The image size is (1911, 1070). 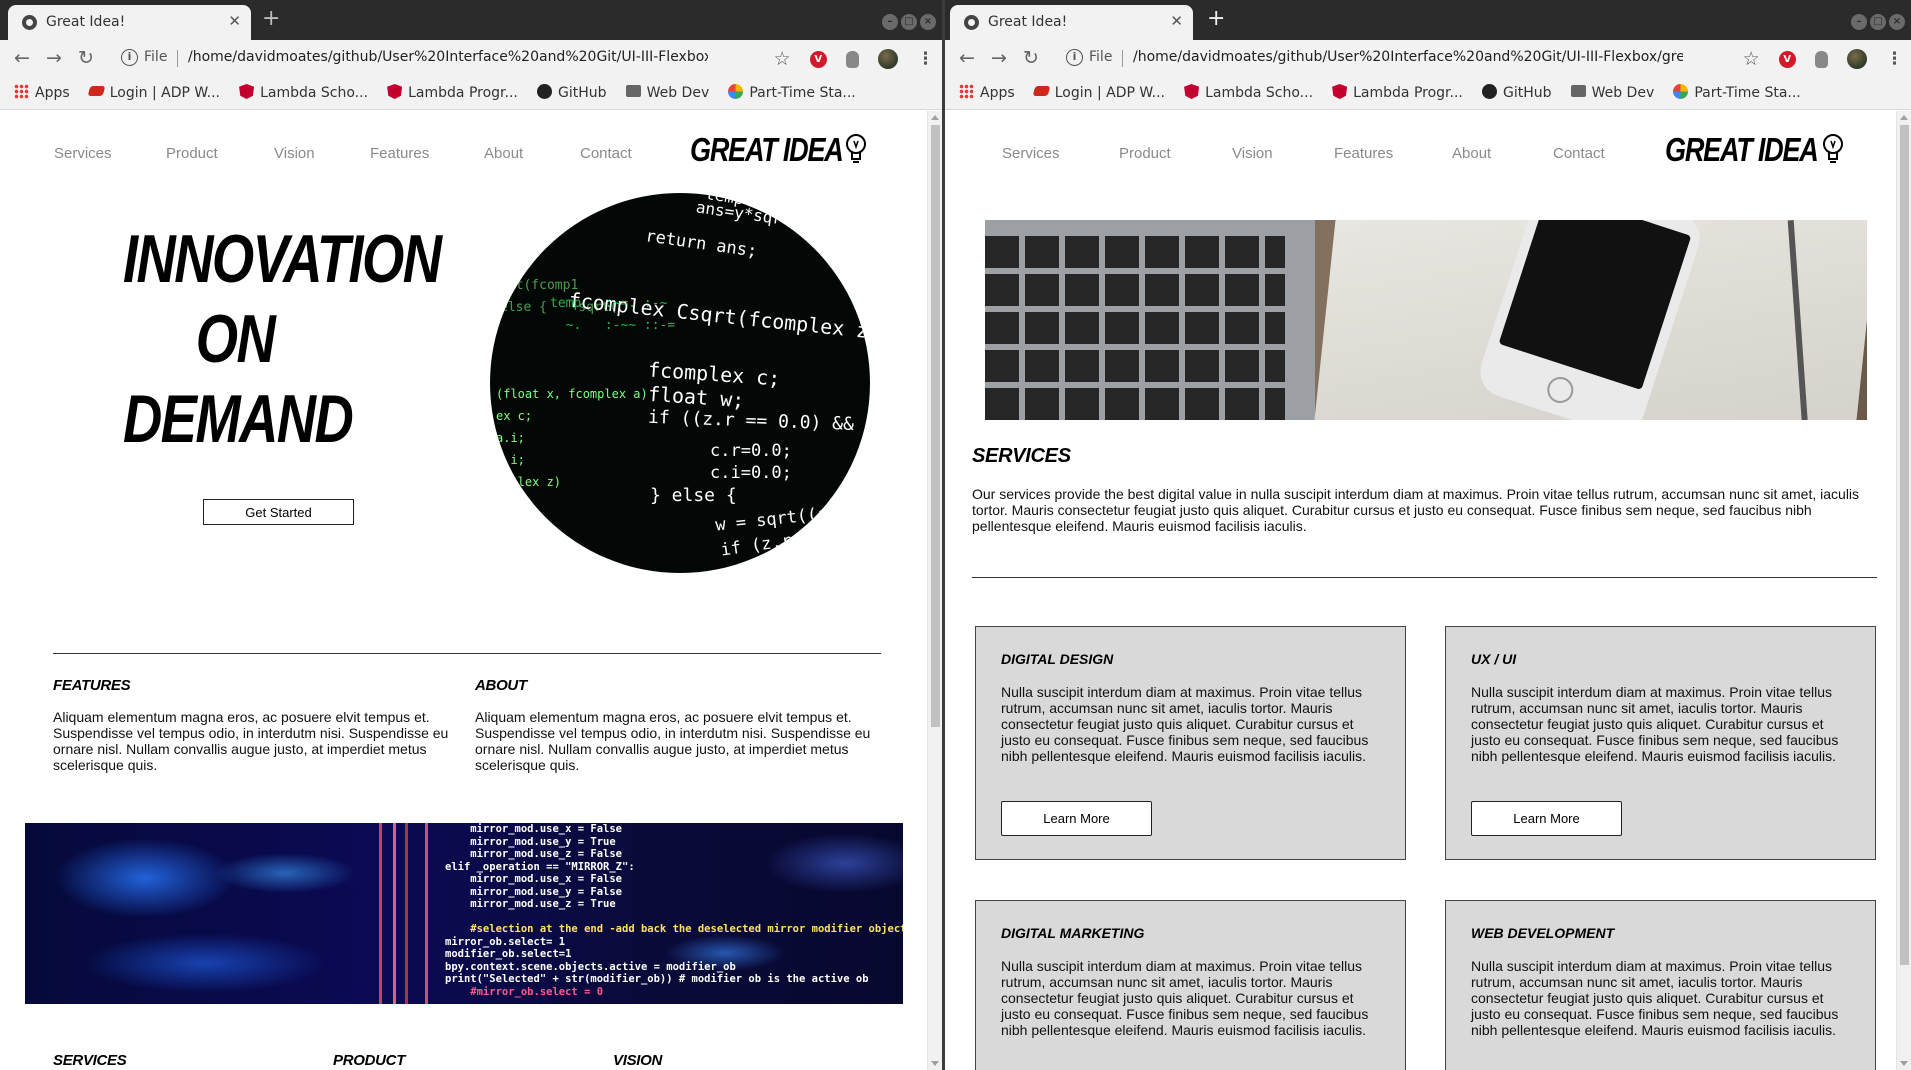 What do you see at coordinates (369, 1060) in the screenshot?
I see `product-heading: PRODUCT` at bounding box center [369, 1060].